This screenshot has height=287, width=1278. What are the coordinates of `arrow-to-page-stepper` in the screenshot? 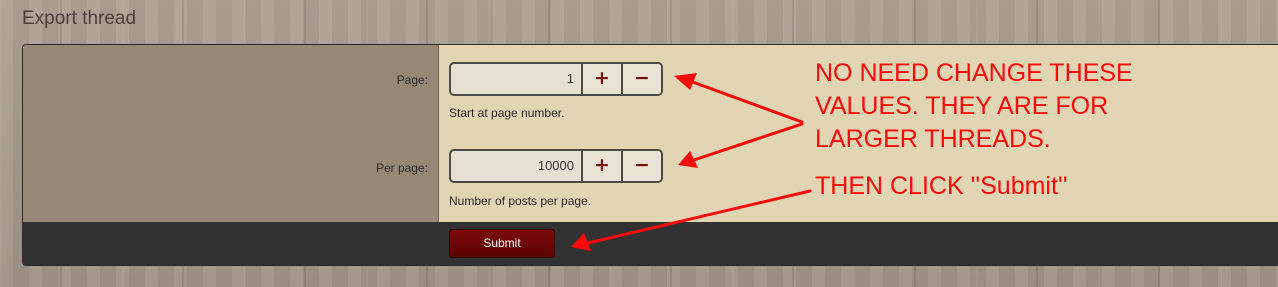 It's located at (746, 101).